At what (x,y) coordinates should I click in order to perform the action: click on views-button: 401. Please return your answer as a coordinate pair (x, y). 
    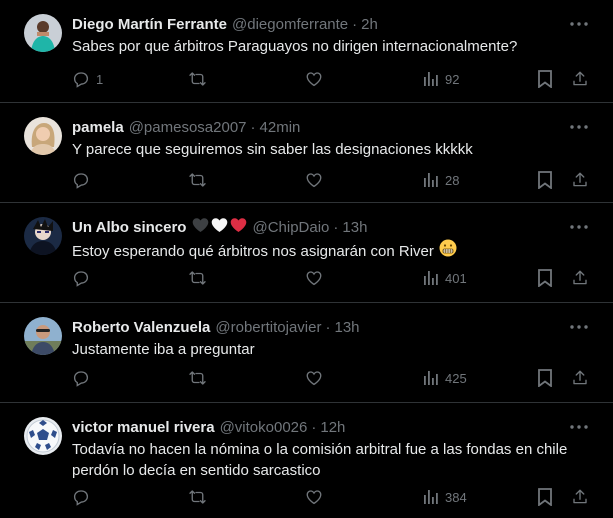
    Looking at the image, I should click on (445, 278).